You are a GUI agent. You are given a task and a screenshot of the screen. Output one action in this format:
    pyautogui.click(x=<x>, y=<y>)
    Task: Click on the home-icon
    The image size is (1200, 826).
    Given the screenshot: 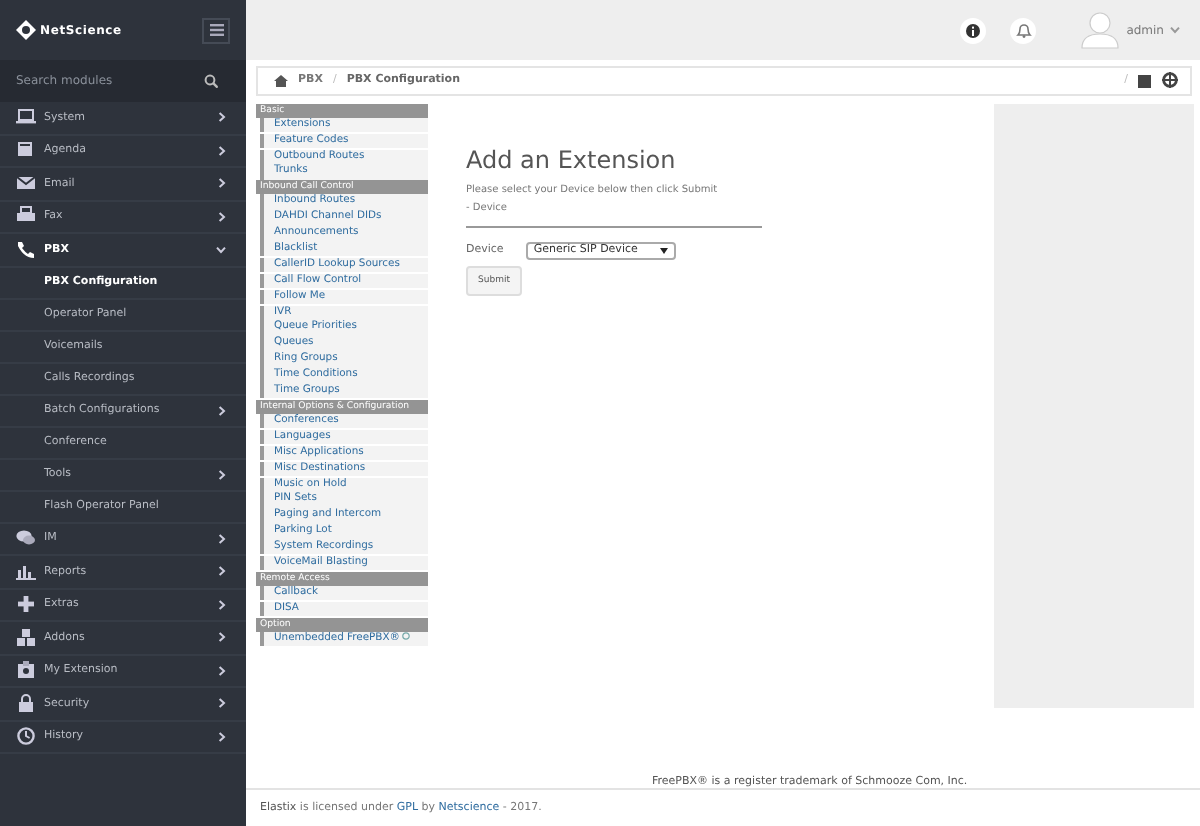 What is the action you would take?
    pyautogui.click(x=281, y=80)
    